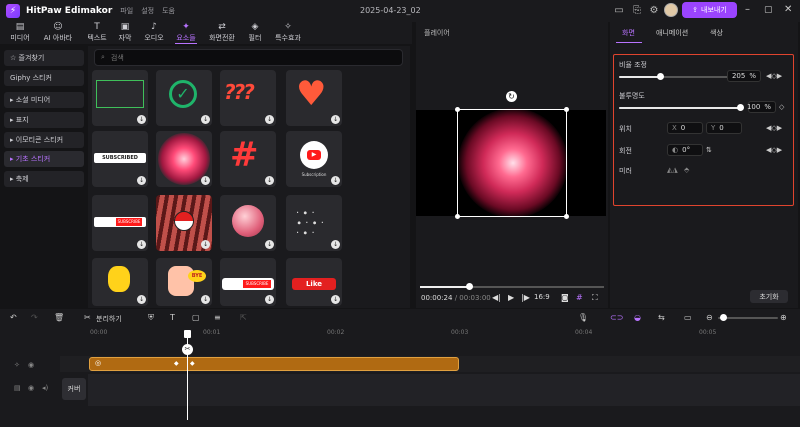  Describe the element at coordinates (288, 33) in the screenshot. I see `tab-effects: ✧ 특수효과` at that location.